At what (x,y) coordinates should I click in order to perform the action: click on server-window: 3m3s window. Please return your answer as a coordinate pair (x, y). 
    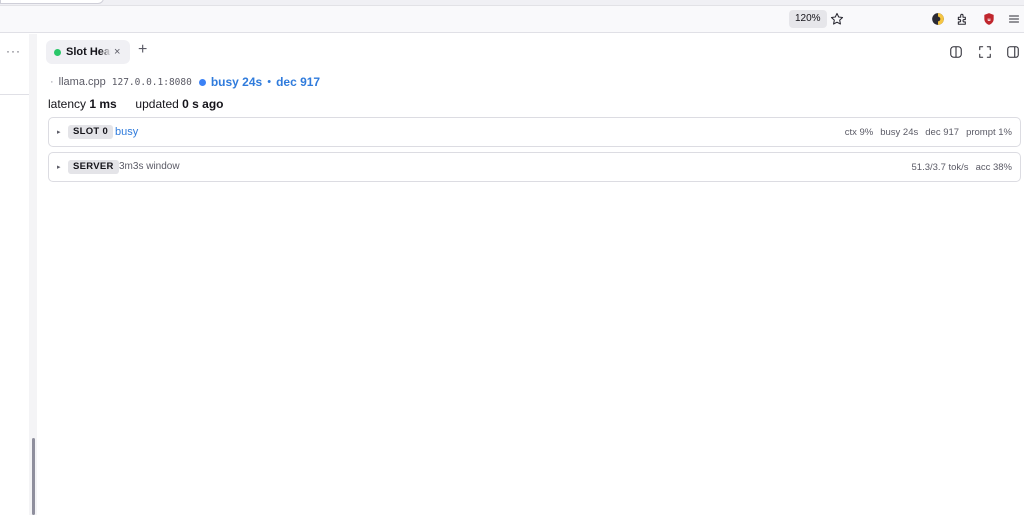
    Looking at the image, I should click on (149, 166).